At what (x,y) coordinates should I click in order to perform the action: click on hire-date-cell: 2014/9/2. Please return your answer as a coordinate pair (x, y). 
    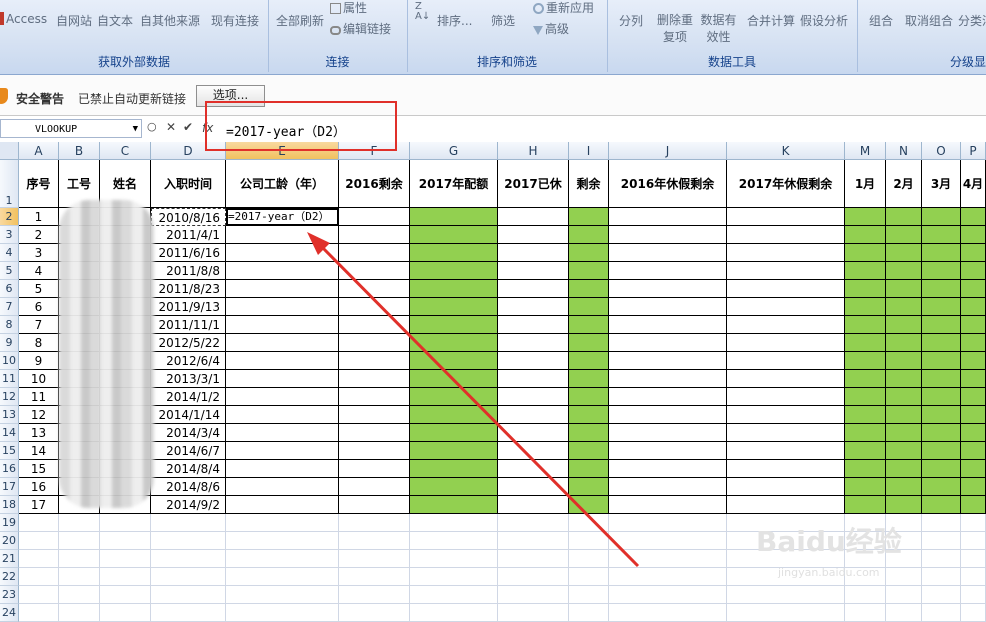
    Looking at the image, I should click on (188, 505).